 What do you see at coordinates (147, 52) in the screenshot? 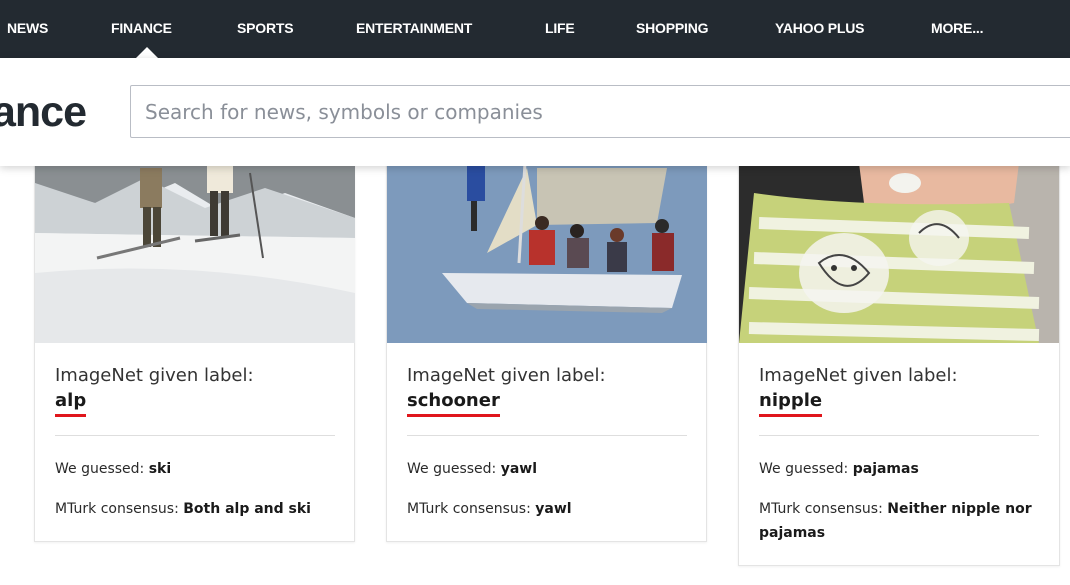
I see `active-tab-caret-icon` at bounding box center [147, 52].